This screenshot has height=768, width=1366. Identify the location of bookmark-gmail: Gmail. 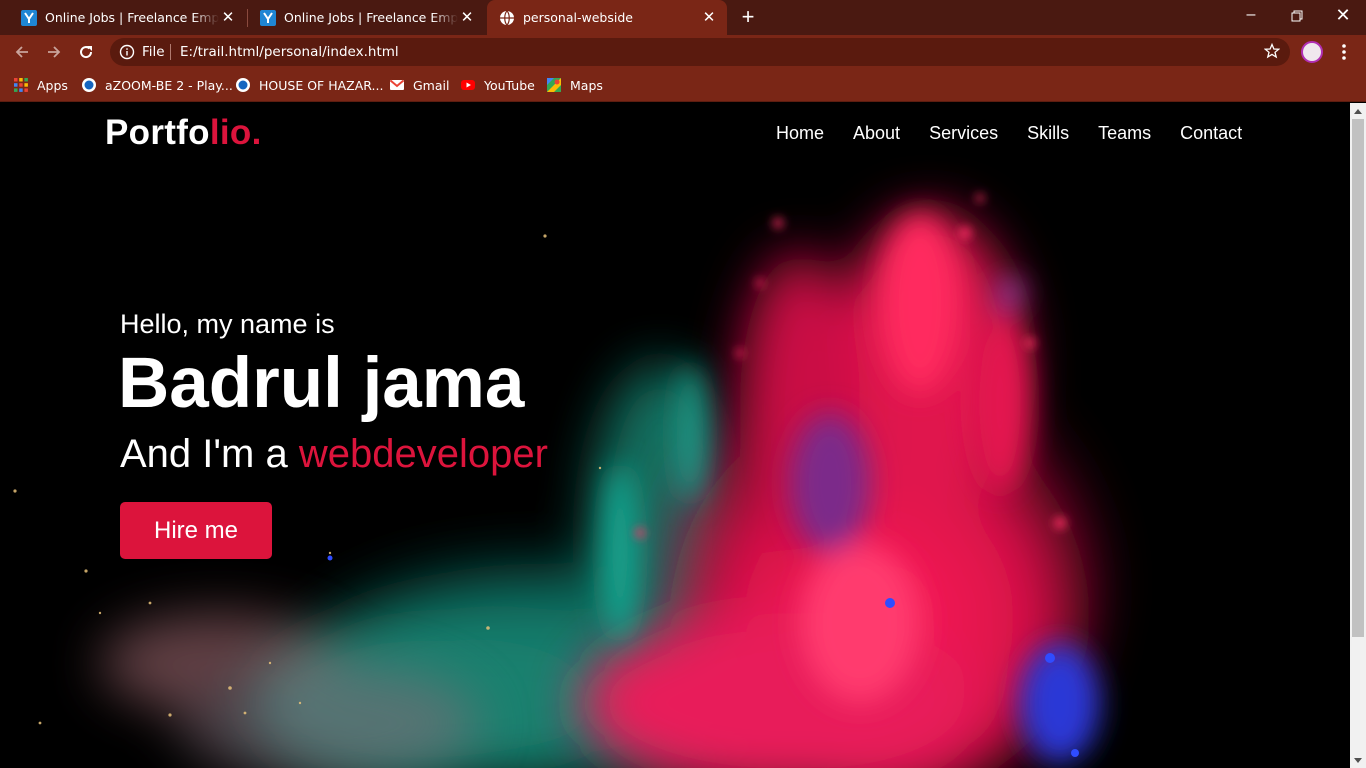
(419, 85).